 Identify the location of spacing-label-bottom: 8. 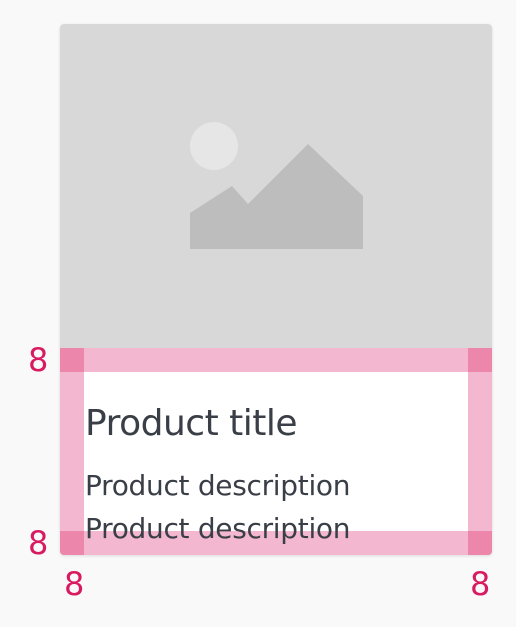
(38, 543).